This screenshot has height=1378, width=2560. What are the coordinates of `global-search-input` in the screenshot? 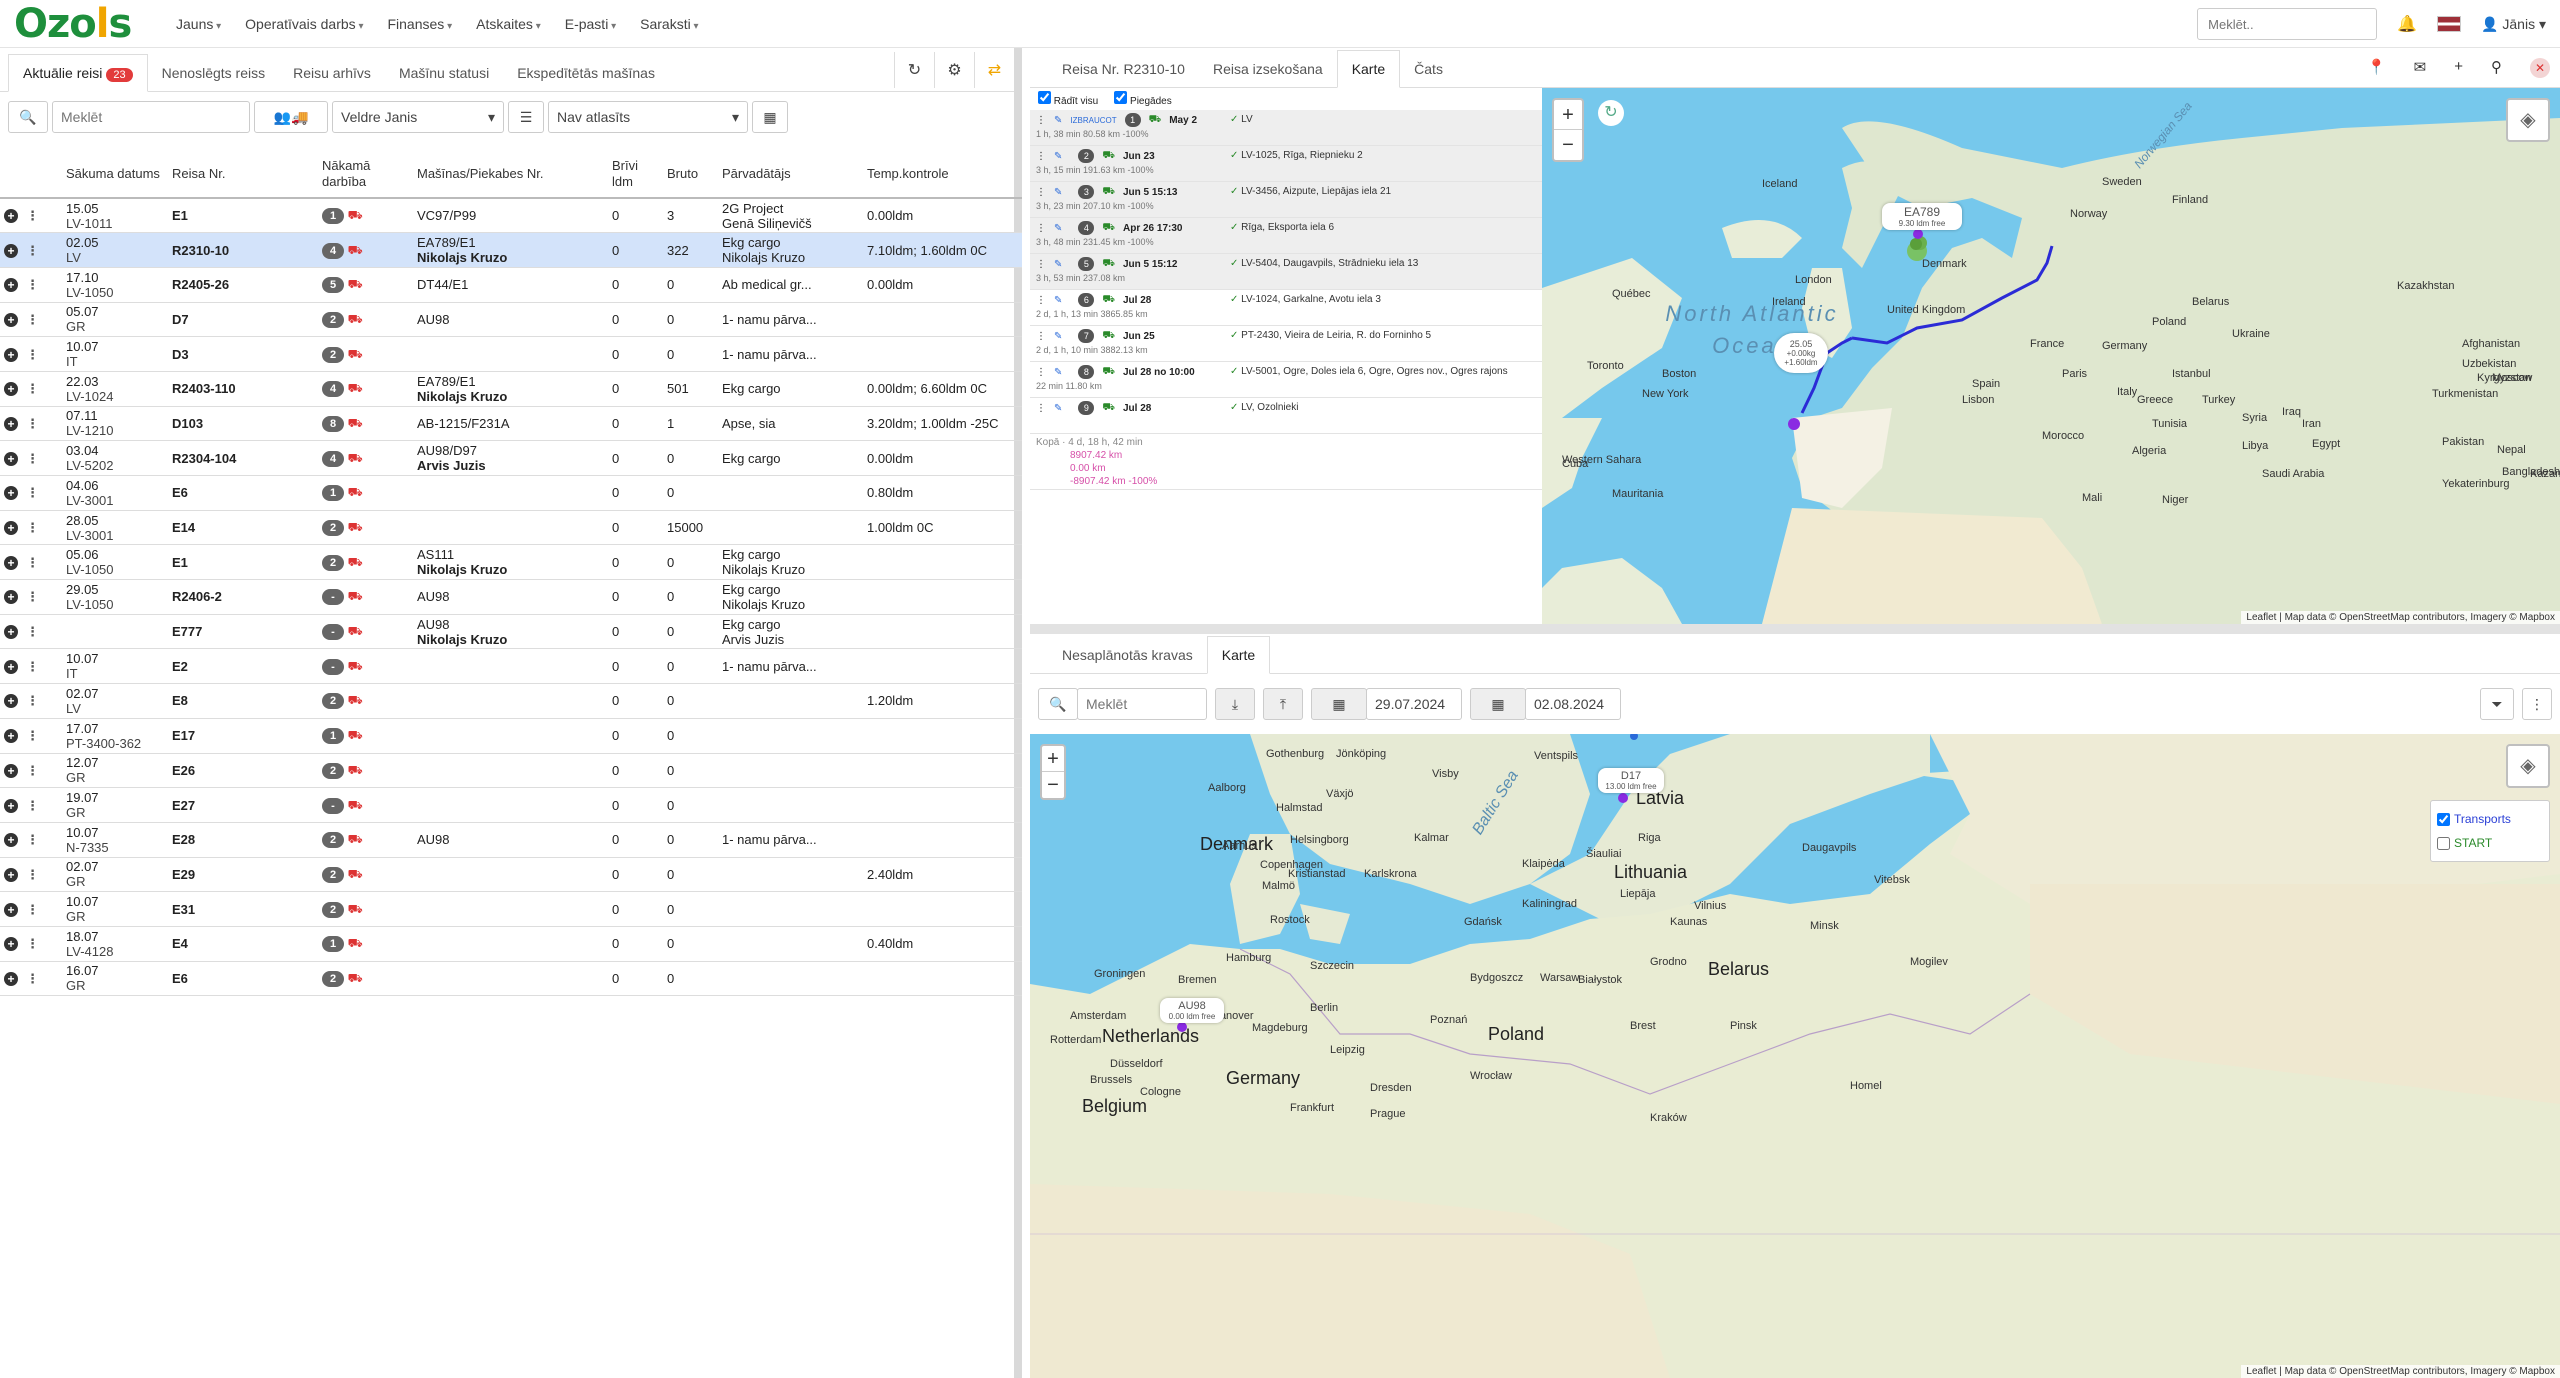 It's located at (2287, 24).